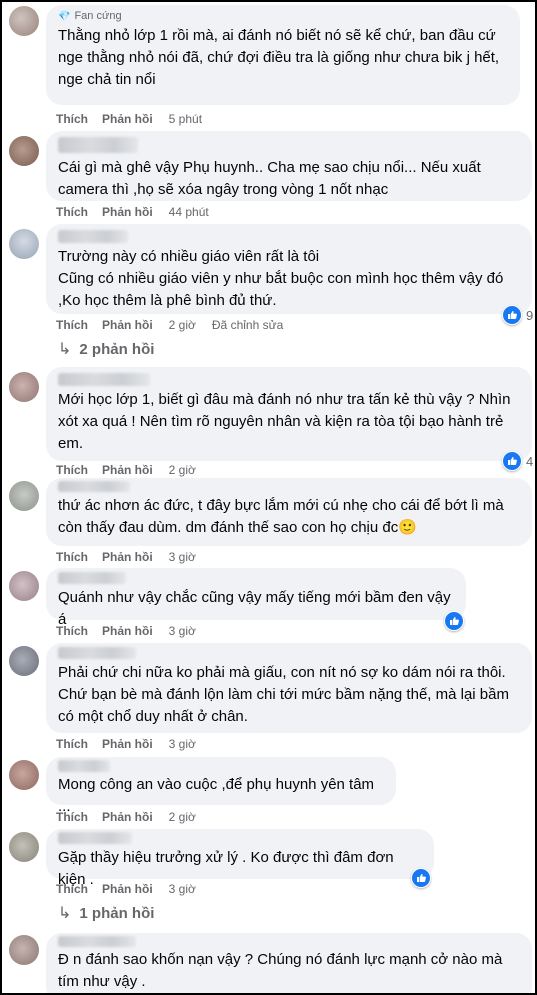 The image size is (537, 995). What do you see at coordinates (117, 913) in the screenshot?
I see `replies-label: 1 phản hồi` at bounding box center [117, 913].